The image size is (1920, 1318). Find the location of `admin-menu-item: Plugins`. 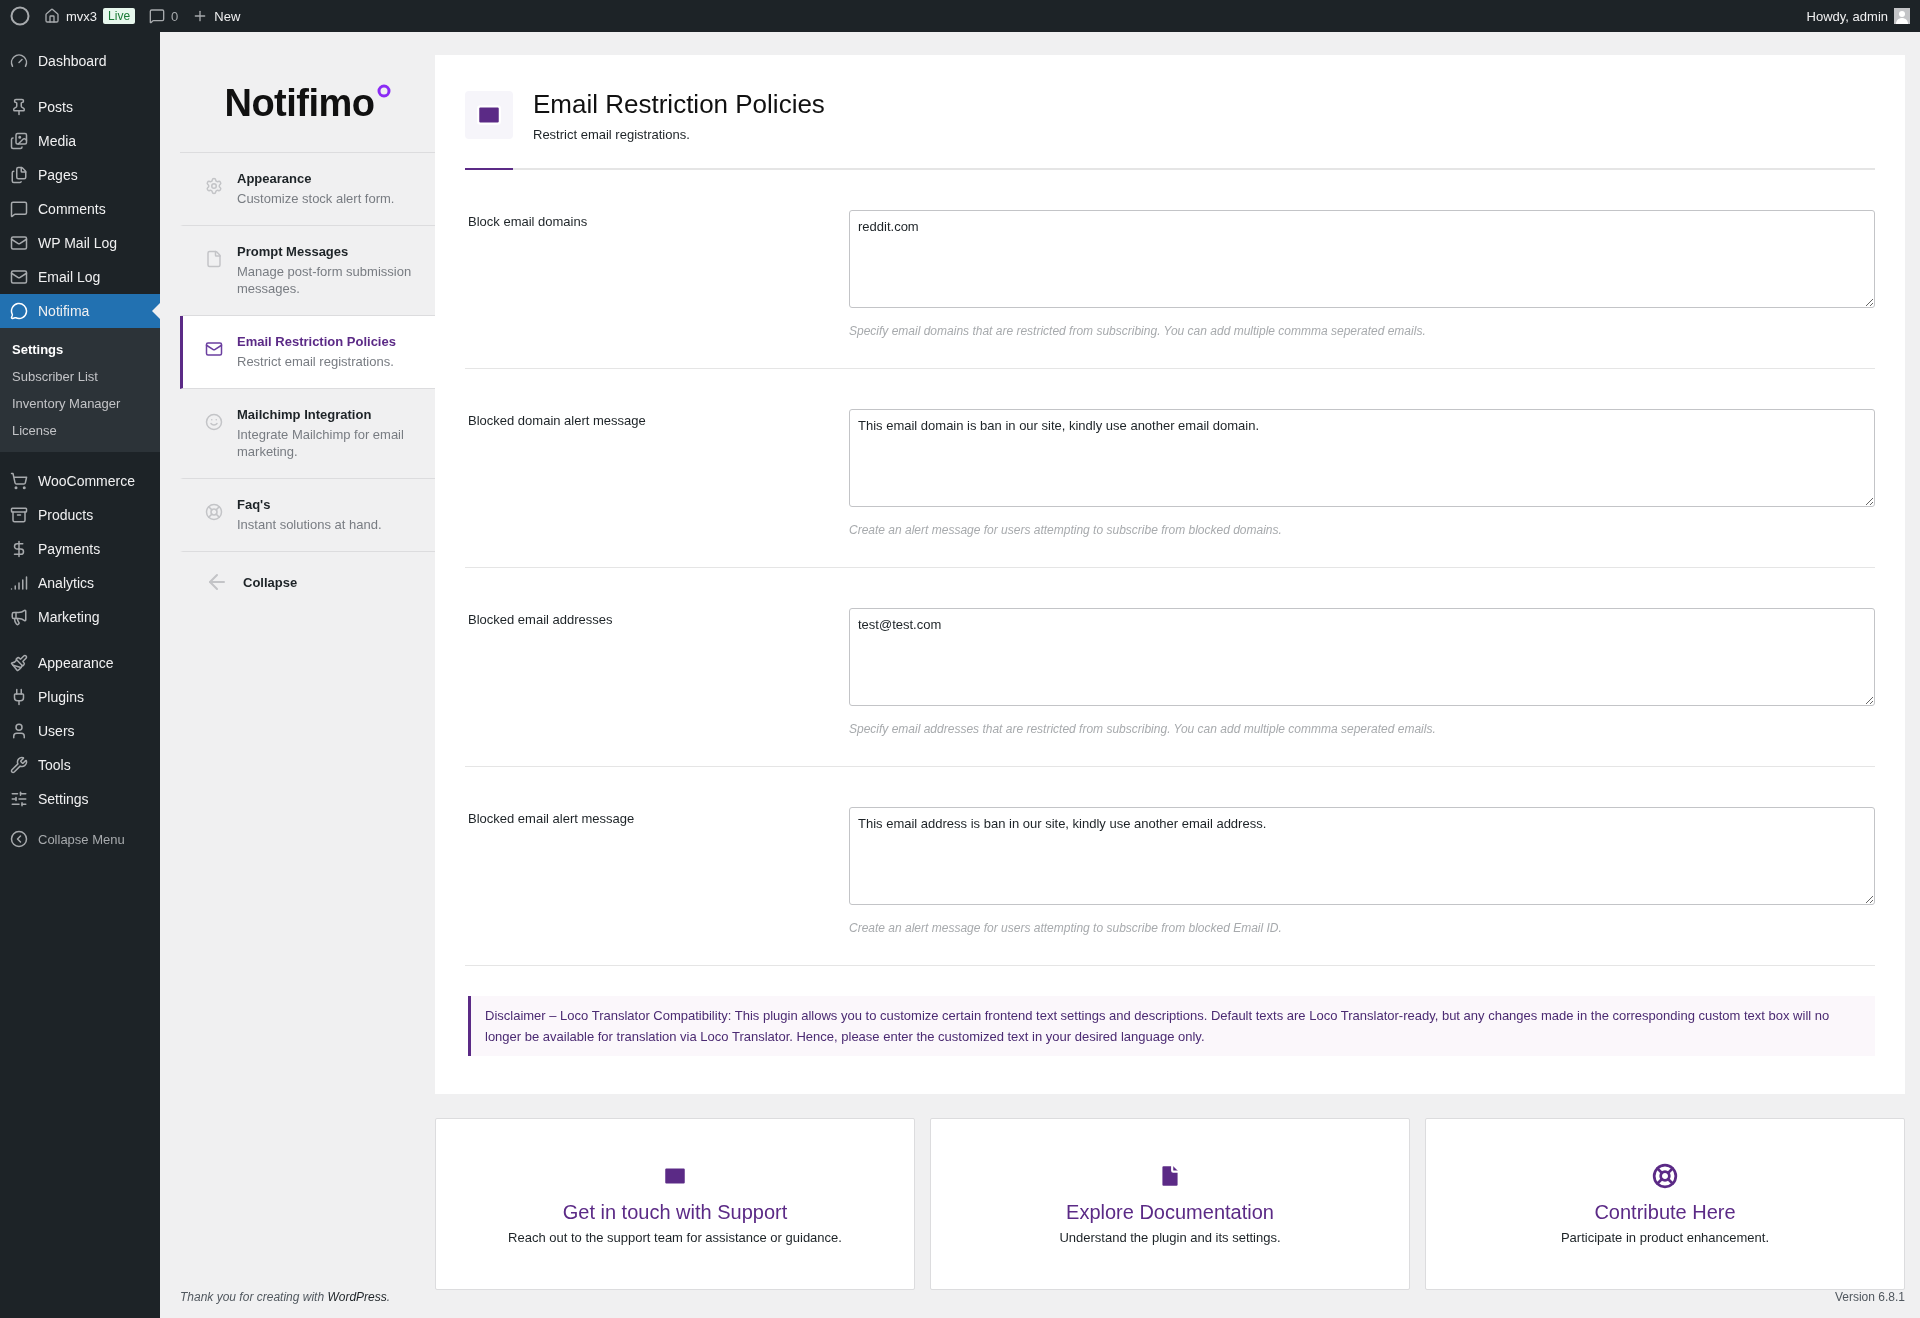

admin-menu-item: Plugins is located at coordinates (80, 697).